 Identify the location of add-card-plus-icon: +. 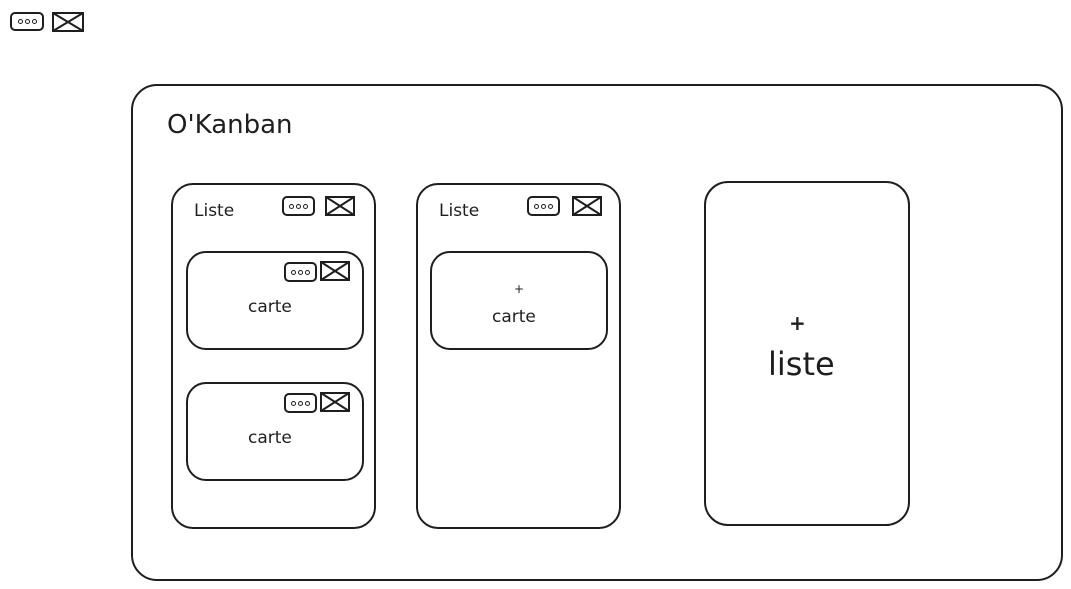
(519, 289).